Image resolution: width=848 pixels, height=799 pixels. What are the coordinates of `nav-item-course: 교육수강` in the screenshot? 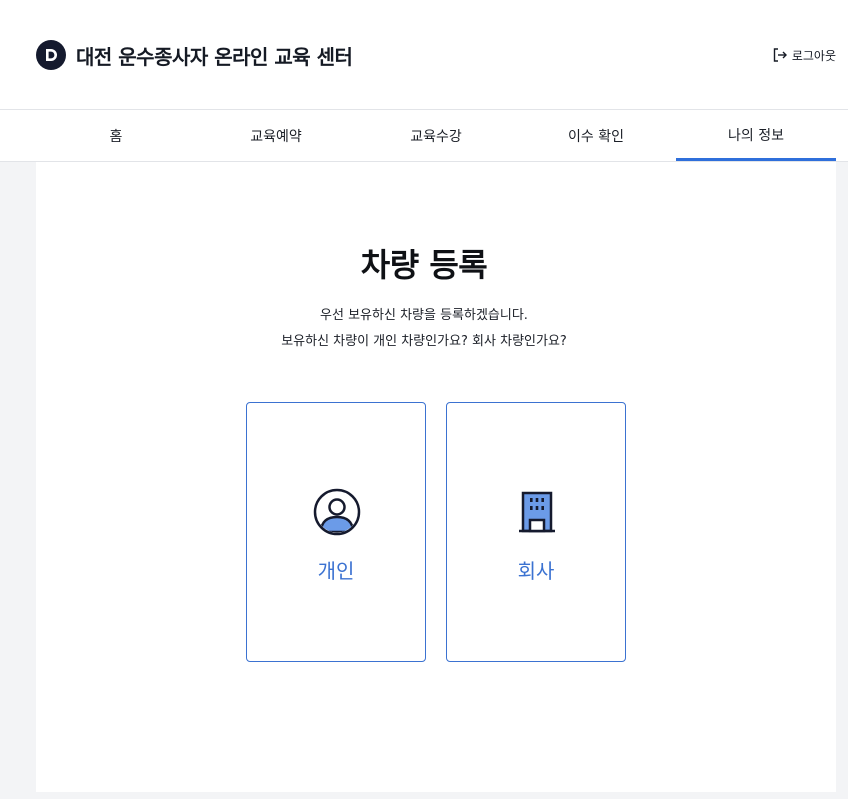 It's located at (436, 136).